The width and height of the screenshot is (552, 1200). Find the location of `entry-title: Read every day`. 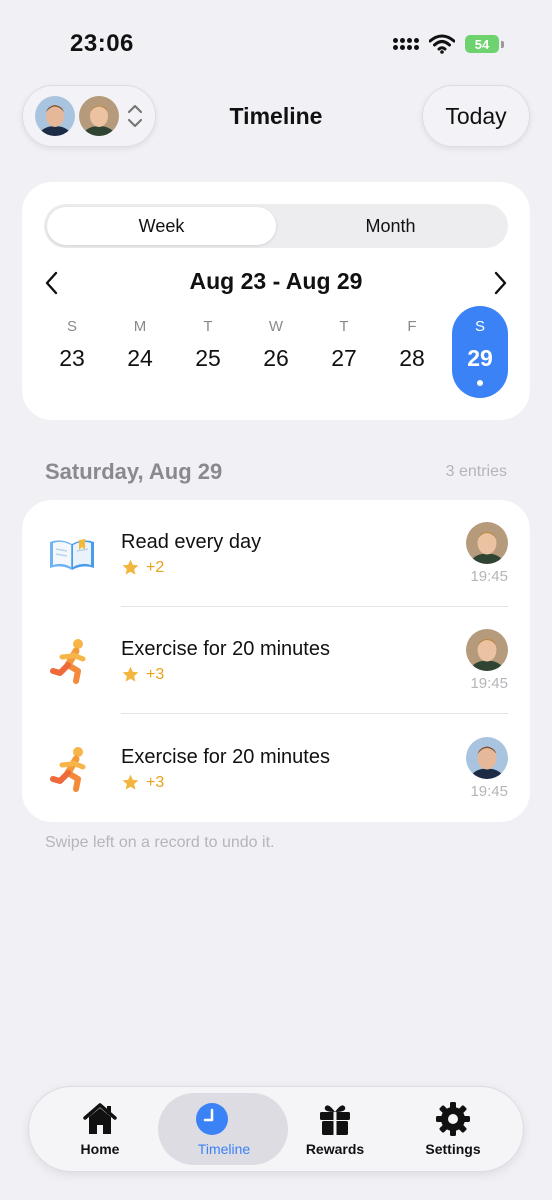

entry-title: Read every day is located at coordinates (191, 542).